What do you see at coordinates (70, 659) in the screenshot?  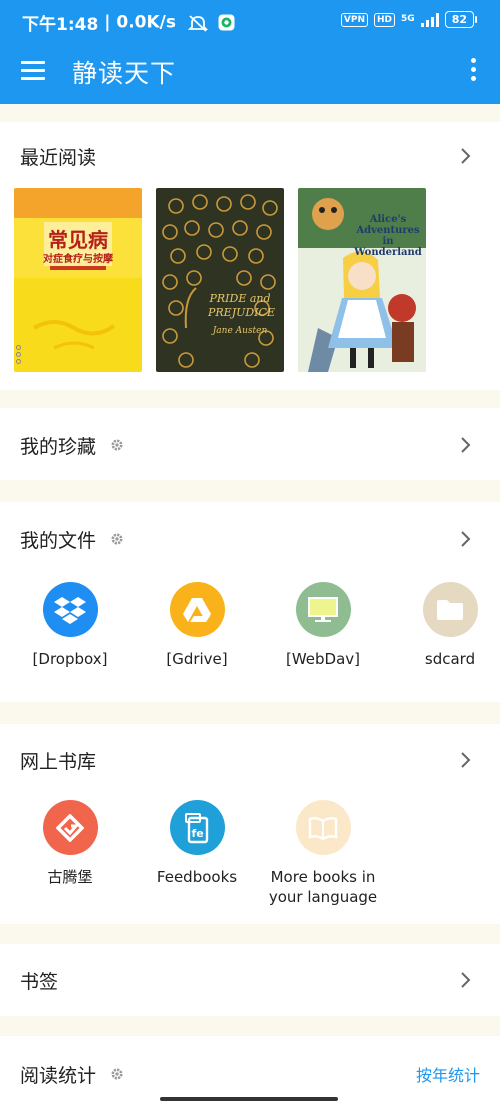 I see `file-source-label: [Dropbox]` at bounding box center [70, 659].